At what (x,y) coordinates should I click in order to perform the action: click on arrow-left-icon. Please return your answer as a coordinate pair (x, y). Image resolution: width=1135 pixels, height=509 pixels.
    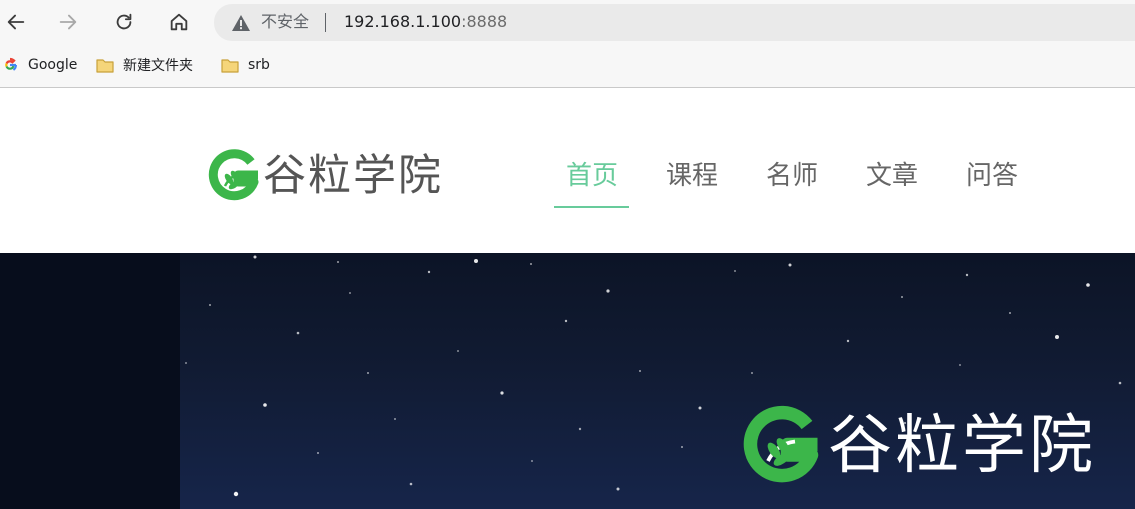
    Looking at the image, I should click on (16, 22).